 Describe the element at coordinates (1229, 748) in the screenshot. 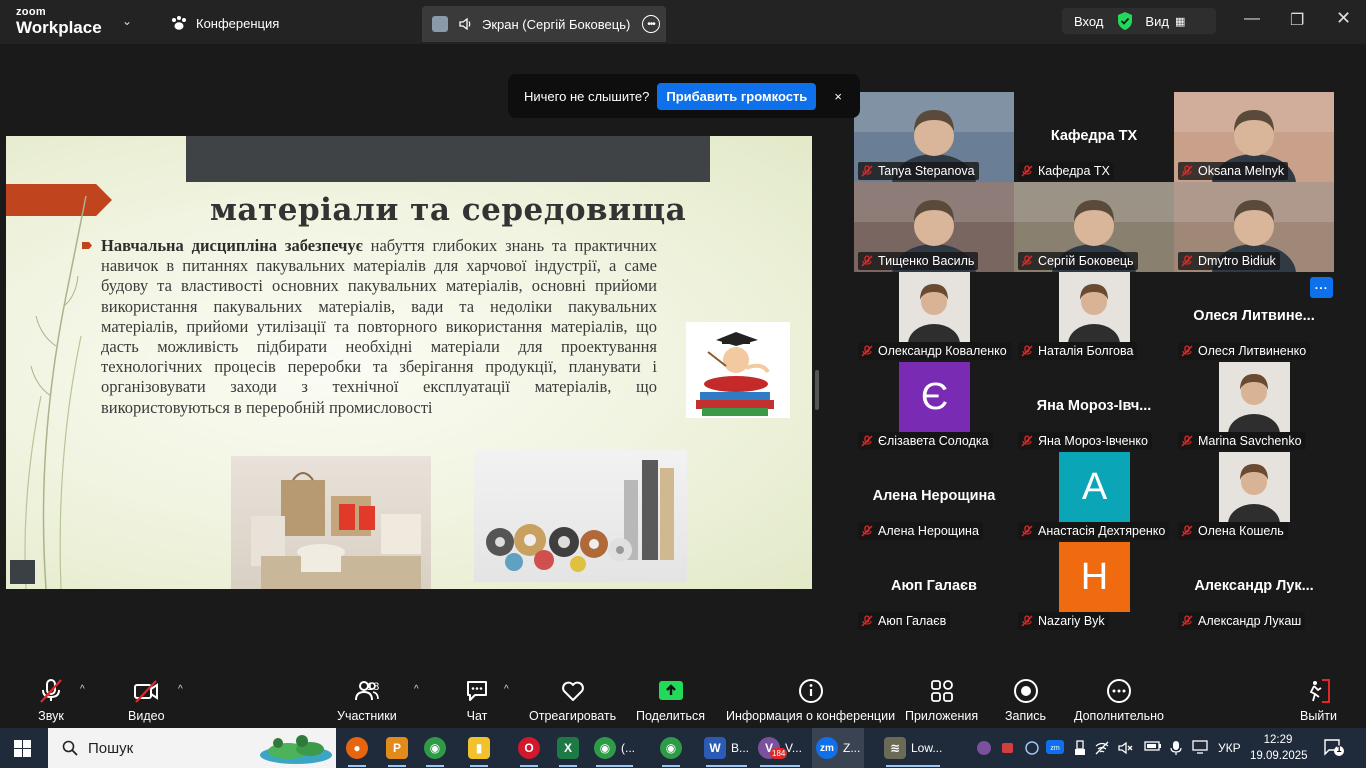

I see `keyboard-language: УКР` at that location.